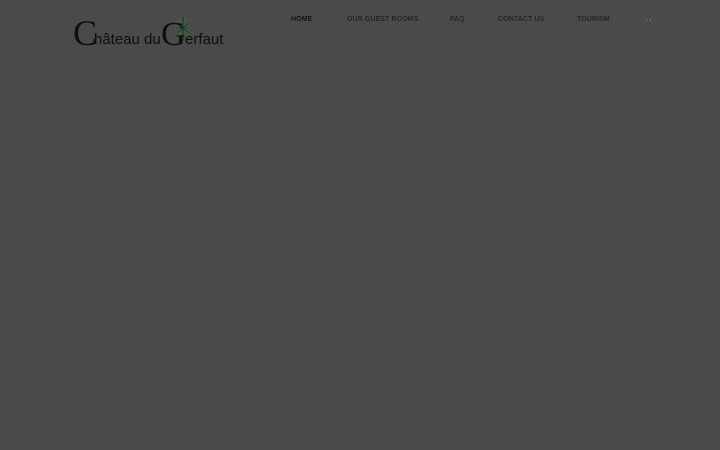 The width and height of the screenshot is (720, 450). What do you see at coordinates (593, 20) in the screenshot?
I see `nav-item-tourism: TOURISM` at bounding box center [593, 20].